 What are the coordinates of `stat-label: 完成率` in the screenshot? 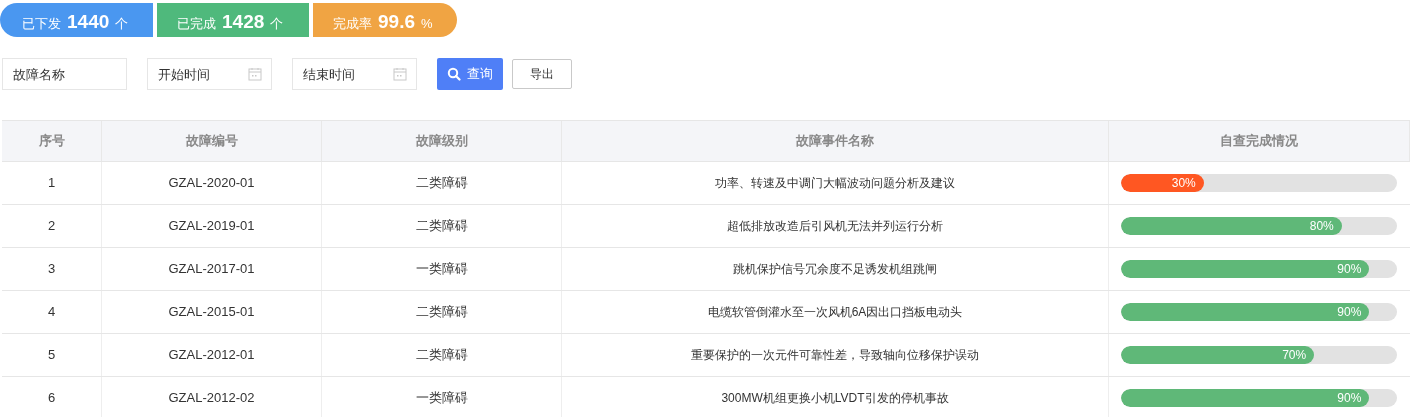 It's located at (352, 24).